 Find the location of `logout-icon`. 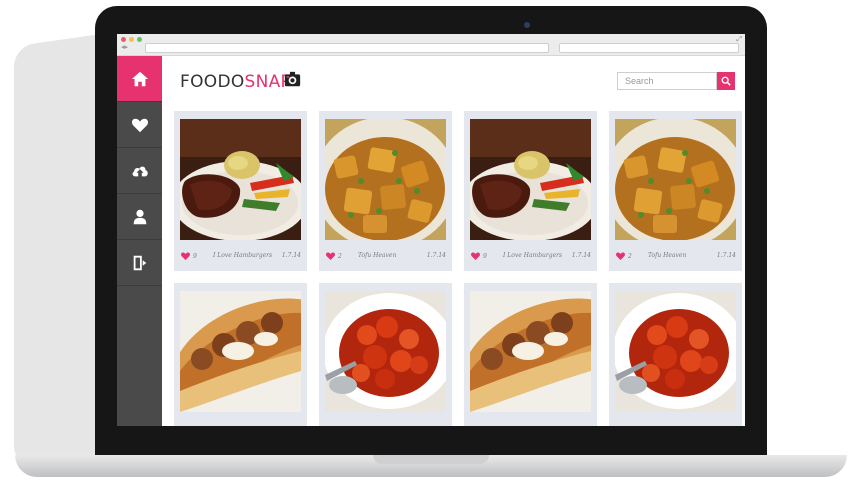

logout-icon is located at coordinates (139, 262).